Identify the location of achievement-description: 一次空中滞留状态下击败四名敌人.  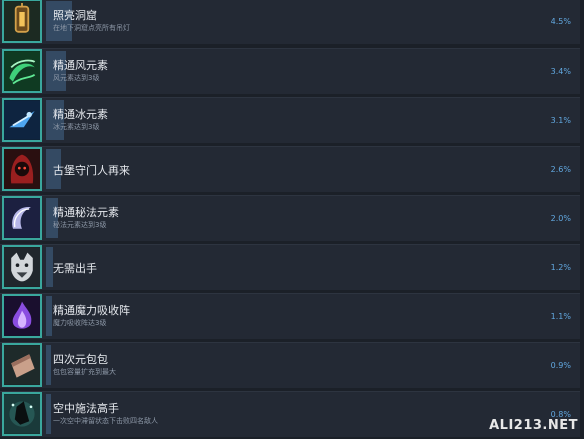
(105, 421).